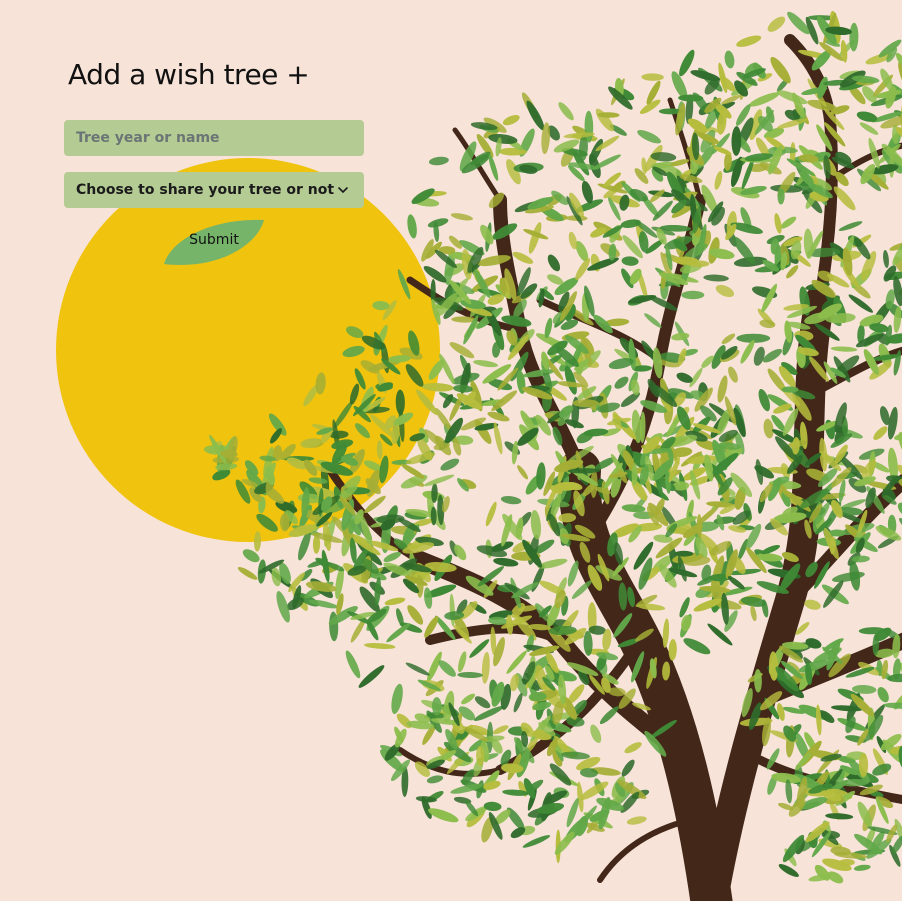 The image size is (902, 901). I want to click on tree-name-input, so click(214, 138).